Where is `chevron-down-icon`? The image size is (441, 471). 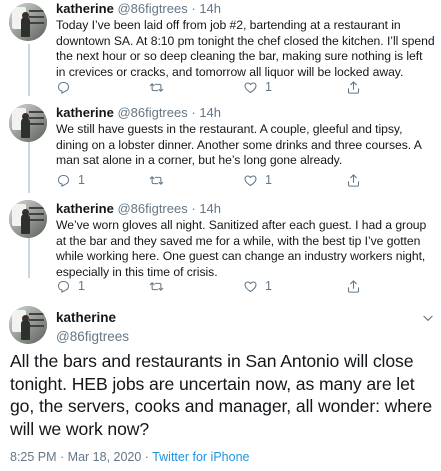
chevron-down-icon is located at coordinates (428, 318).